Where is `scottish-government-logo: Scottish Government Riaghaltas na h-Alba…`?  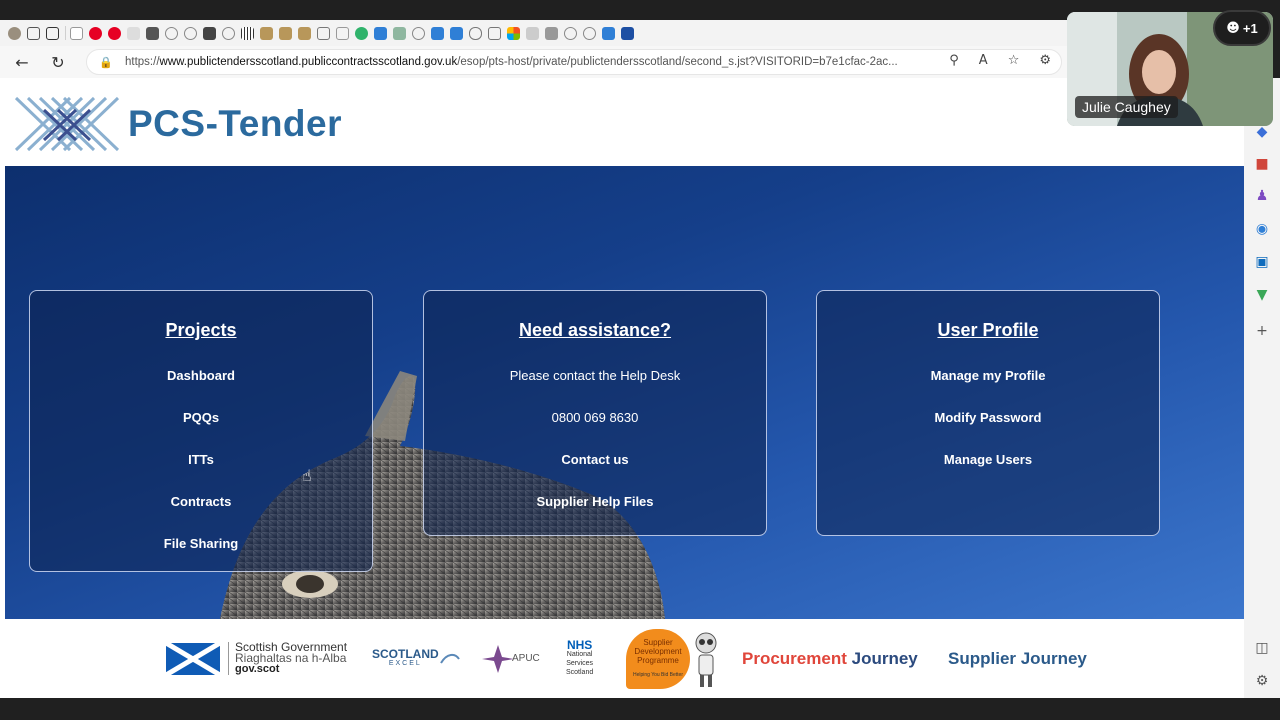
scottish-government-logo: Scottish Government Riaghaltas na h-Alba… is located at coordinates (256, 658).